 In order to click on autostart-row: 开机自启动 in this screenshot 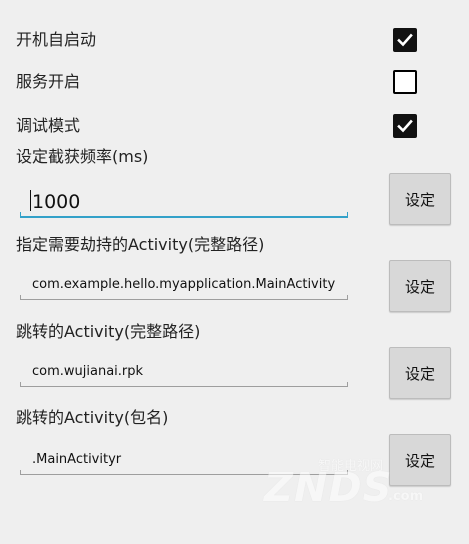, I will do `click(220, 40)`.